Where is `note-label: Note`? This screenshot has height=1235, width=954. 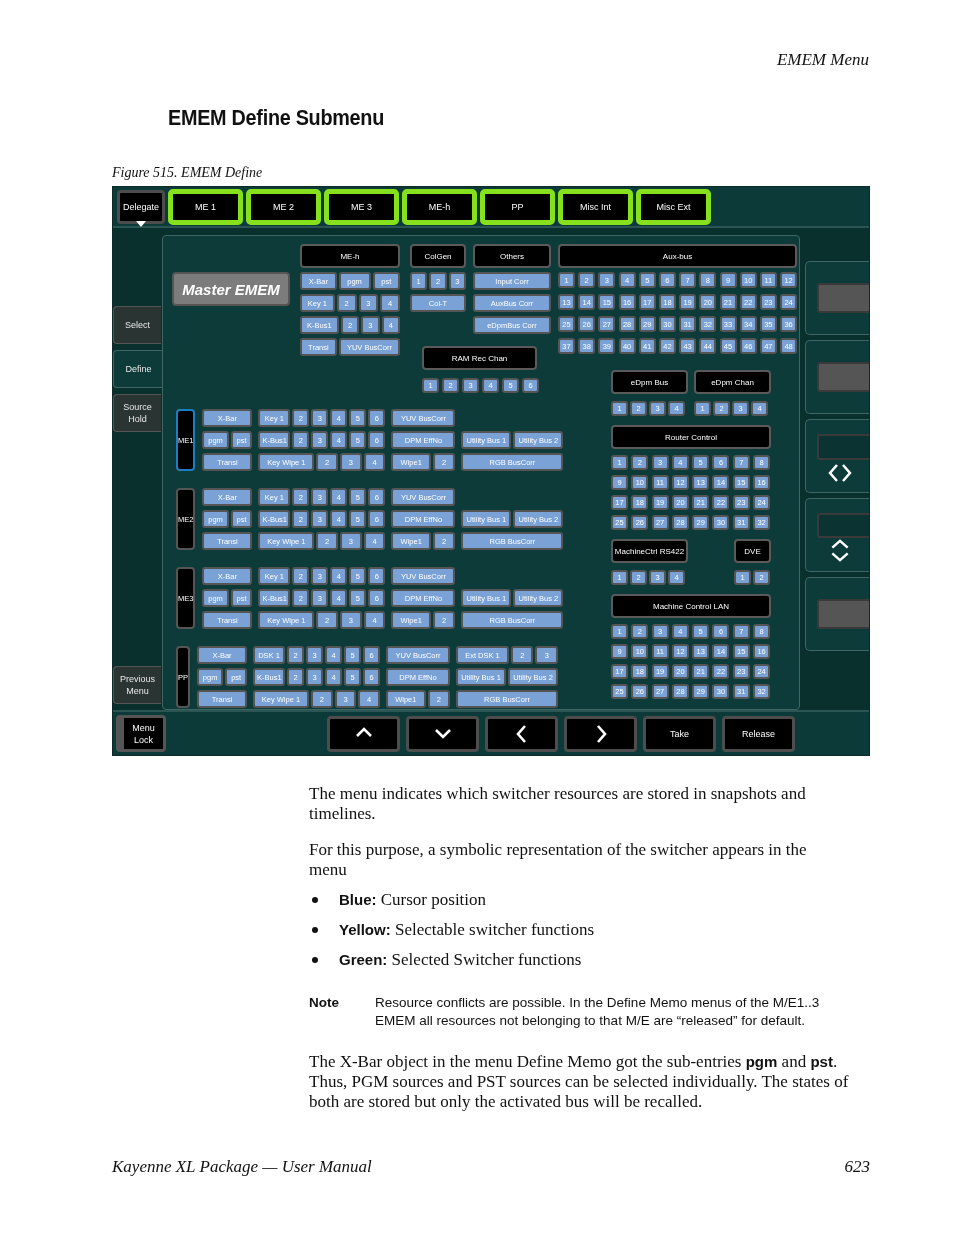 note-label: Note is located at coordinates (324, 1003).